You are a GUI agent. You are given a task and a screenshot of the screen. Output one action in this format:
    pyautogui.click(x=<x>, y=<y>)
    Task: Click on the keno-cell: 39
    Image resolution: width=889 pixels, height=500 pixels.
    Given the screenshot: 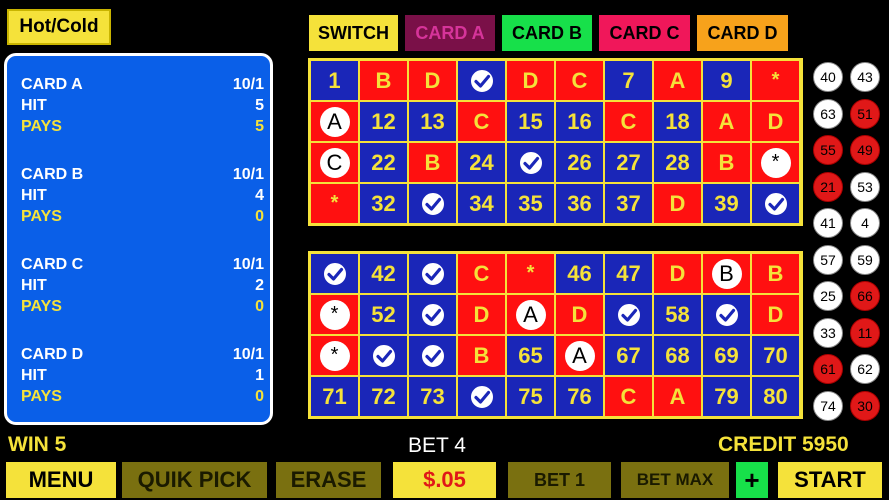 What is the action you would take?
    pyautogui.click(x=726, y=203)
    